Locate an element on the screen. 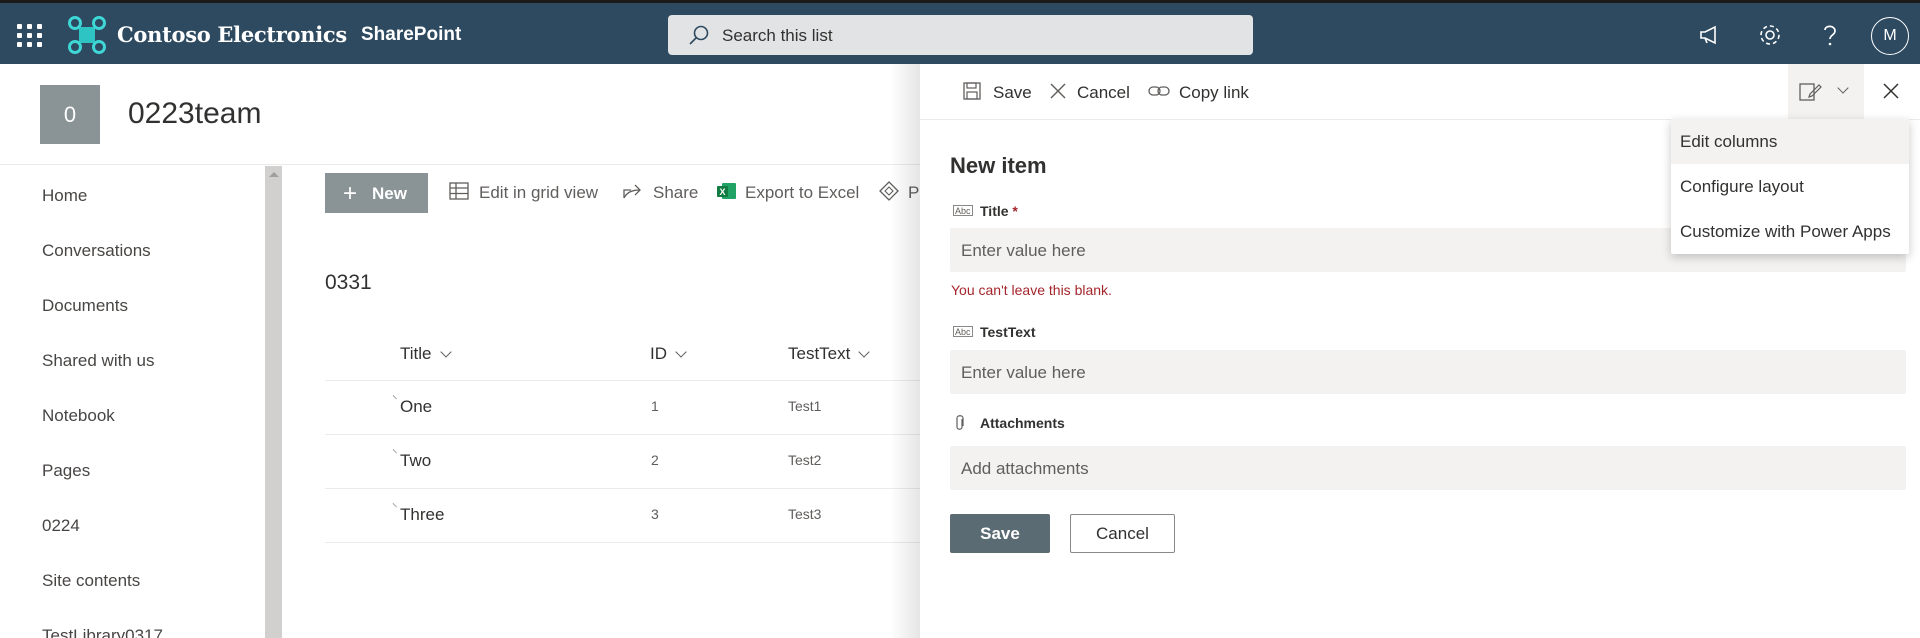  header-divider is located at coordinates (460, 164).